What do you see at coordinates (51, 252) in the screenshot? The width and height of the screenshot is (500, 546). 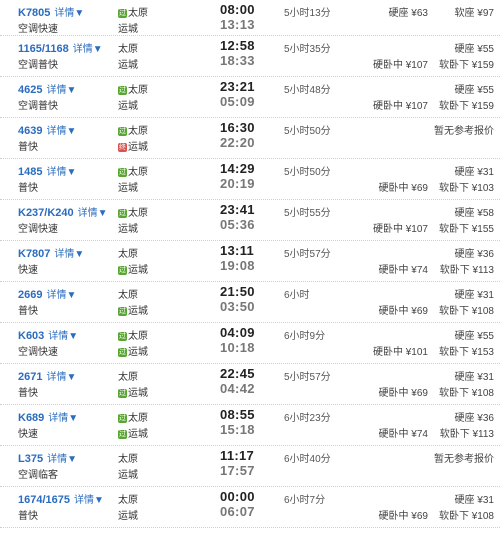 I see `train-number-link: K7807 详情▼` at bounding box center [51, 252].